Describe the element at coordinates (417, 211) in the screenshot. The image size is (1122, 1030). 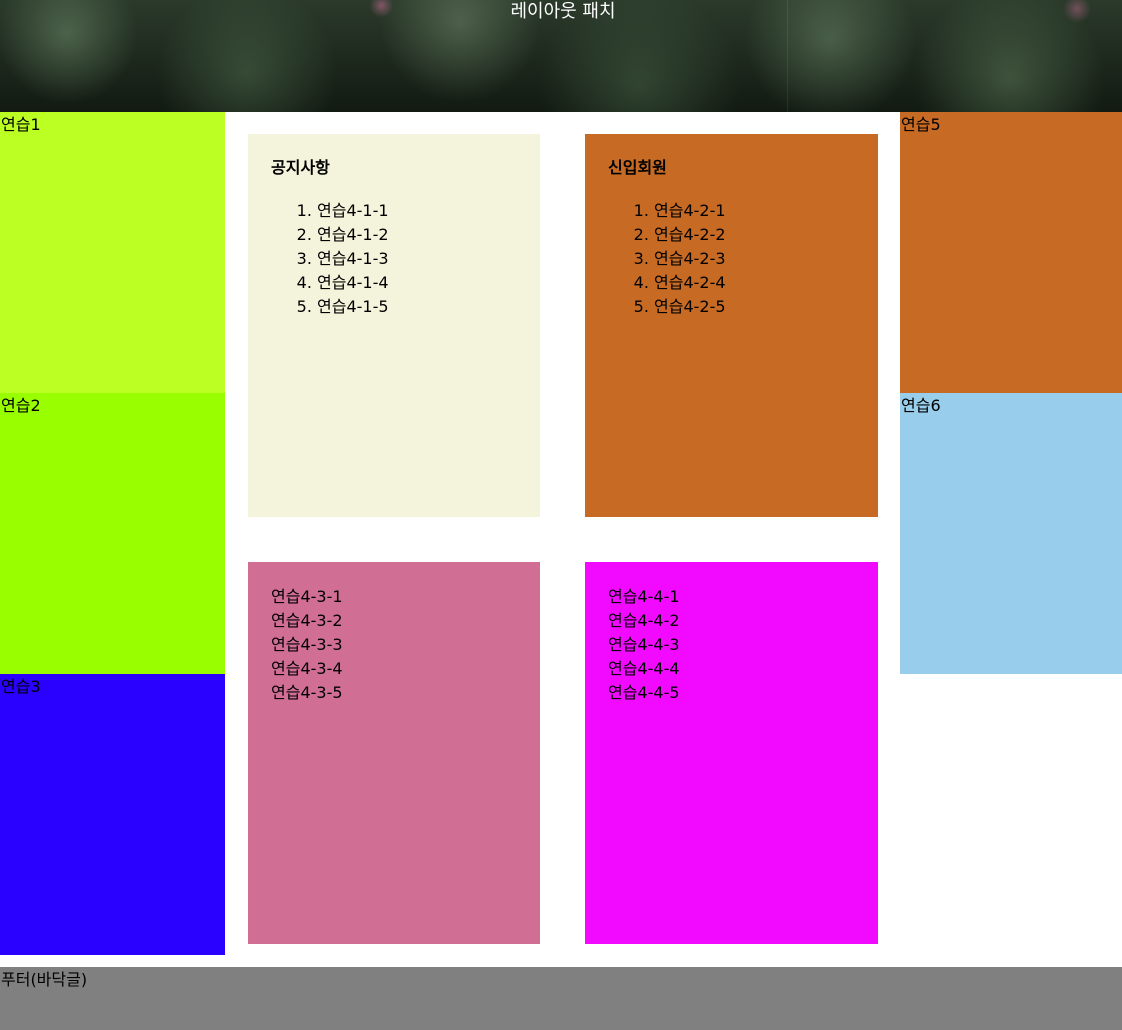
I see `list-item: 연습4-1-1` at that location.